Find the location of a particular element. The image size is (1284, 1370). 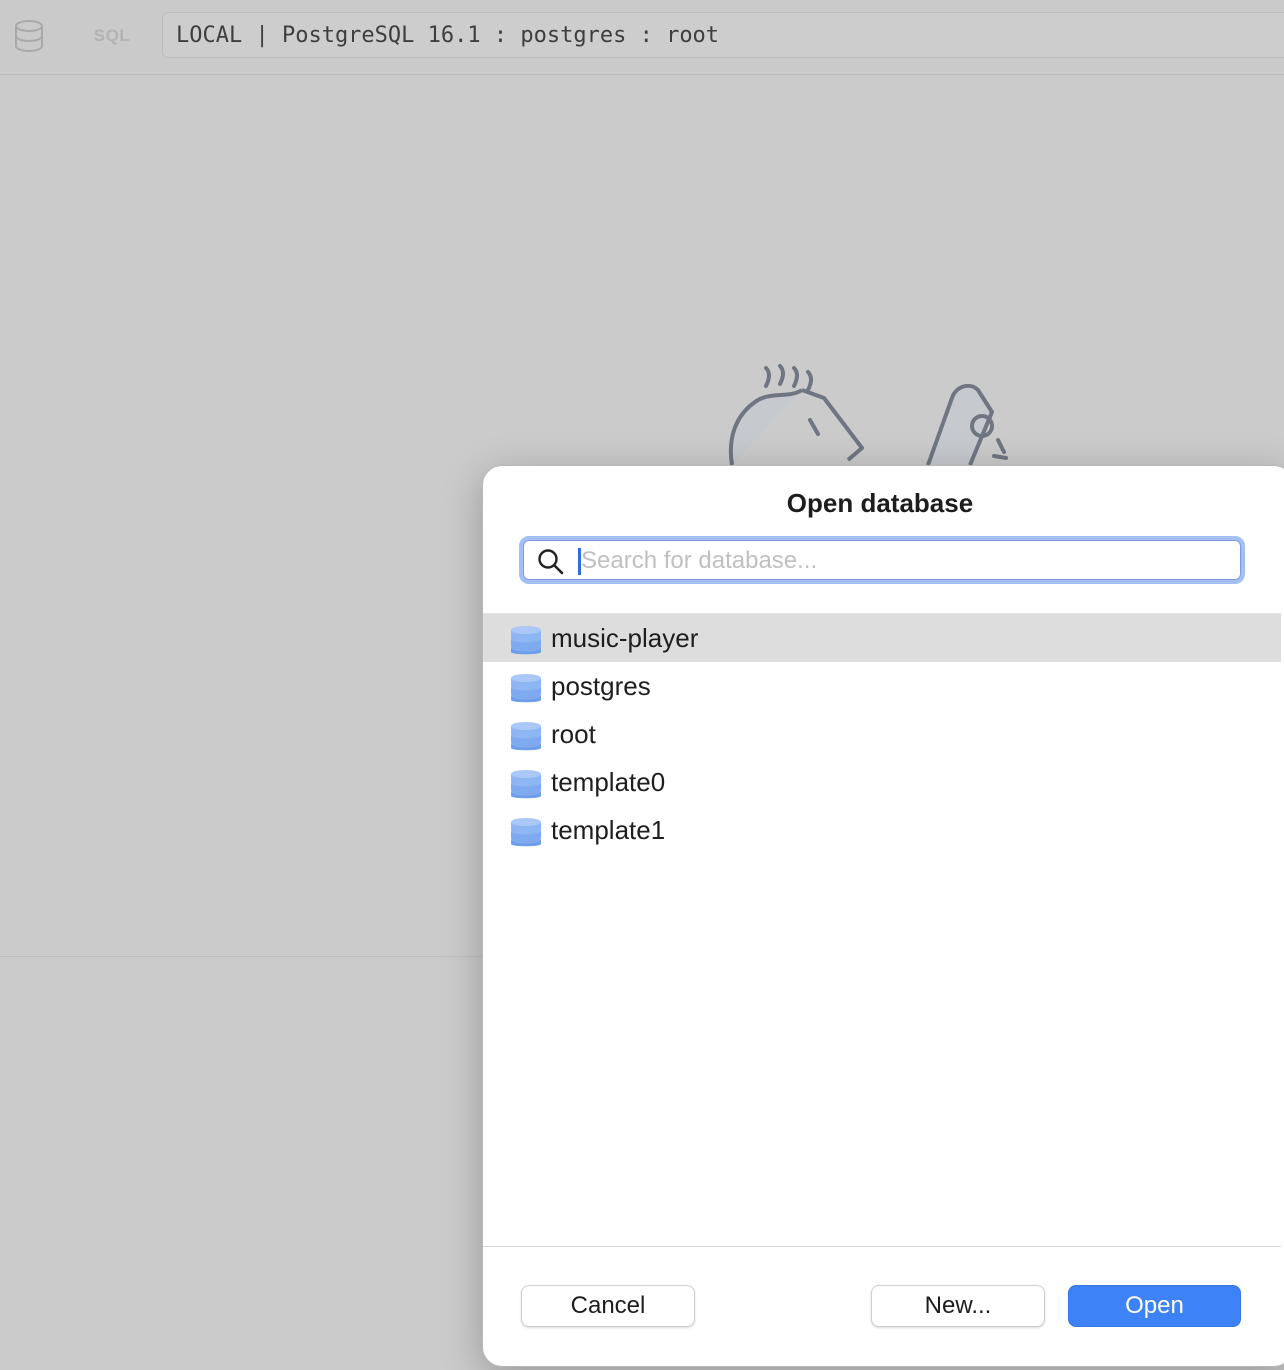

database-label: music-player is located at coordinates (625, 638).